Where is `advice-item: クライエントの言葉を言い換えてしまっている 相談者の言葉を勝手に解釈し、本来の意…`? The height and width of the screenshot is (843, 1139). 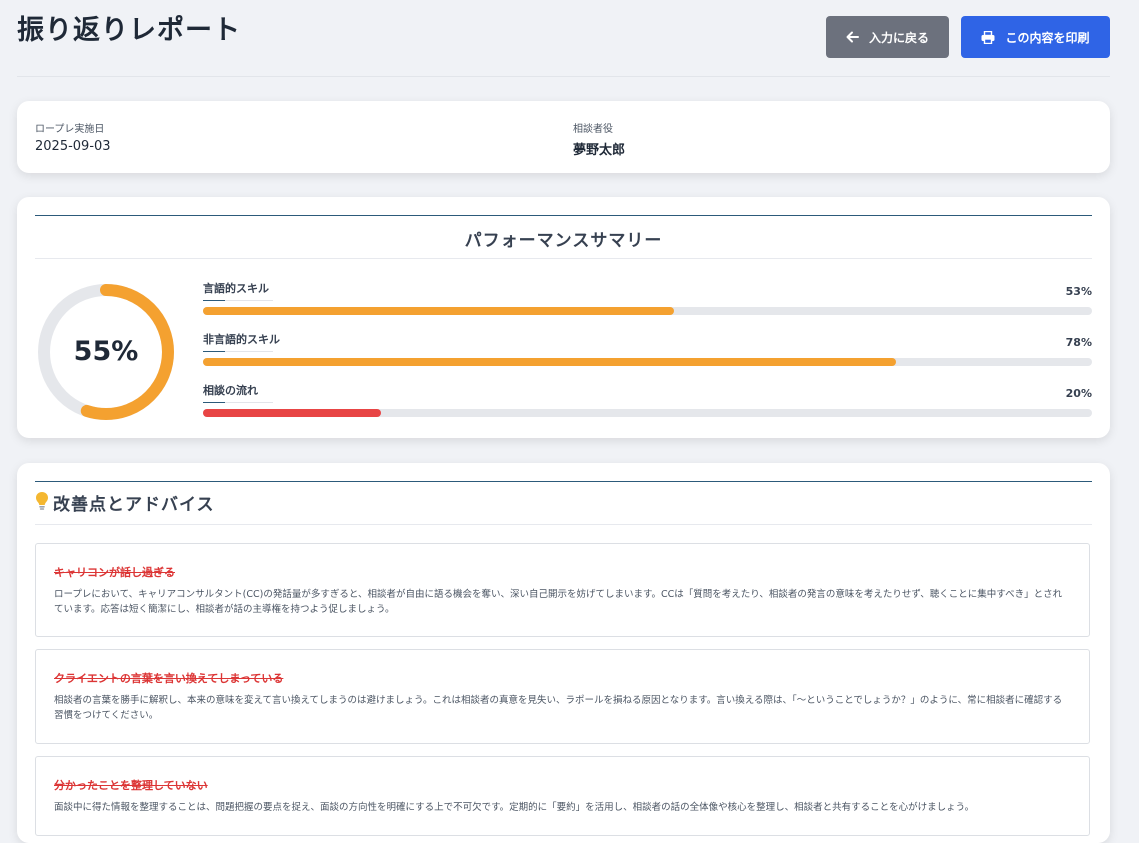
advice-item: クライエントの言葉を言い換えてしまっている 相談者の言葉を勝手に解釈し、本来の意… is located at coordinates (562, 696).